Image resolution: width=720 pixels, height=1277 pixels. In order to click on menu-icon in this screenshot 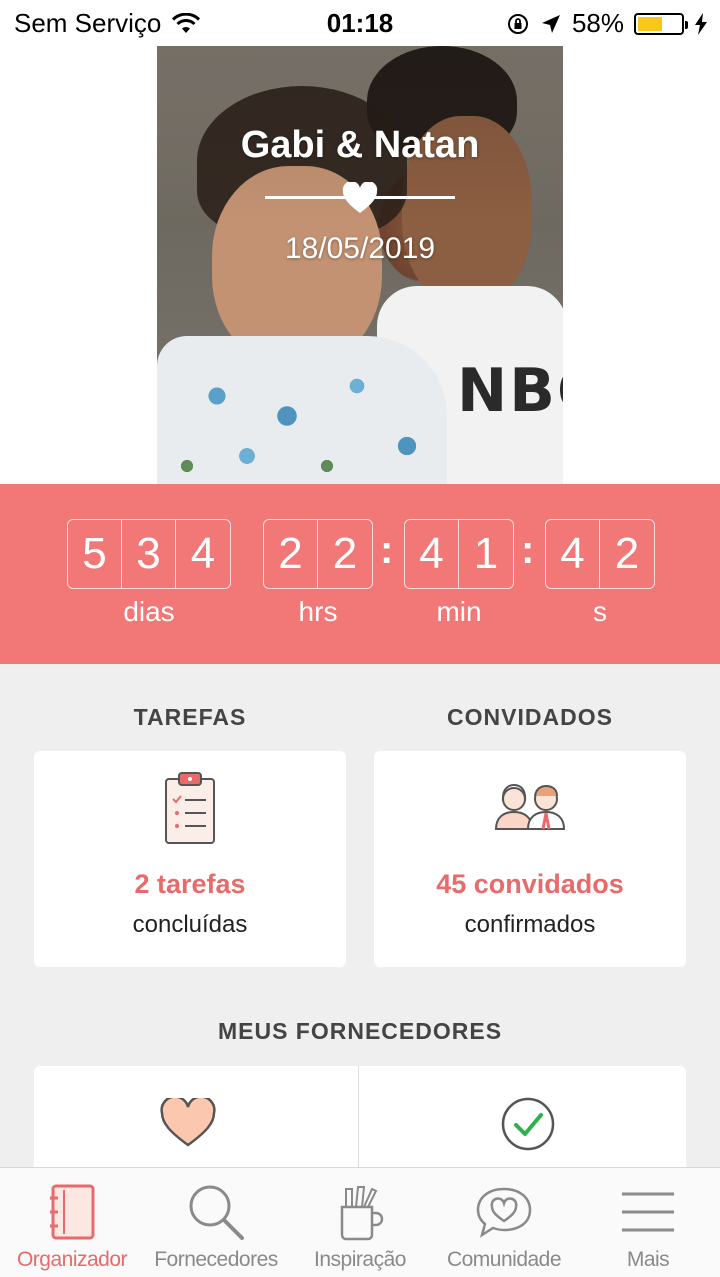, I will do `click(648, 1212)`.